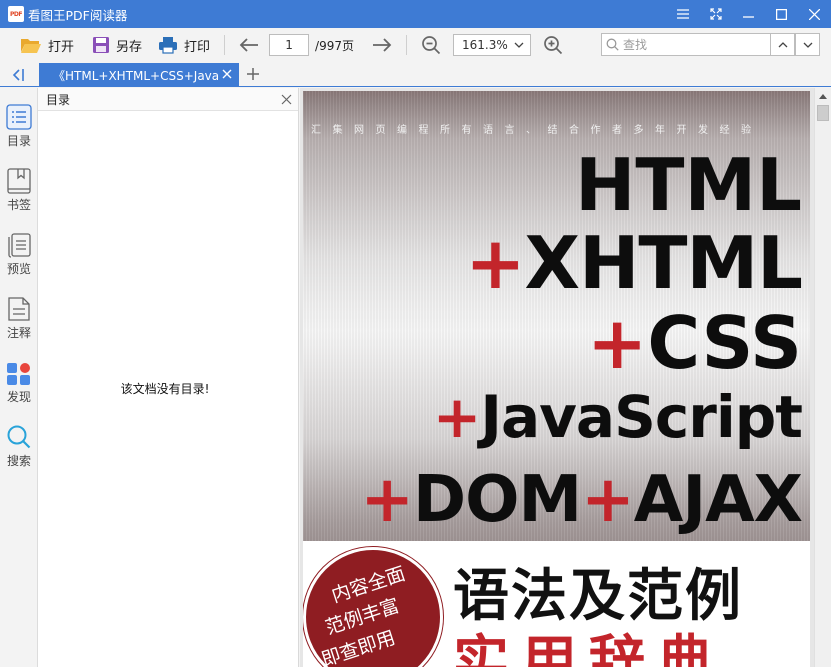 This screenshot has width=831, height=667. I want to click on print-button: 打印, so click(184, 45).